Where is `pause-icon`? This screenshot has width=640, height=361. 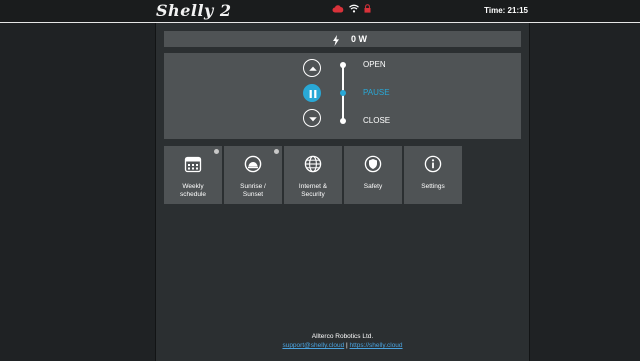
pause-icon is located at coordinates (313, 94).